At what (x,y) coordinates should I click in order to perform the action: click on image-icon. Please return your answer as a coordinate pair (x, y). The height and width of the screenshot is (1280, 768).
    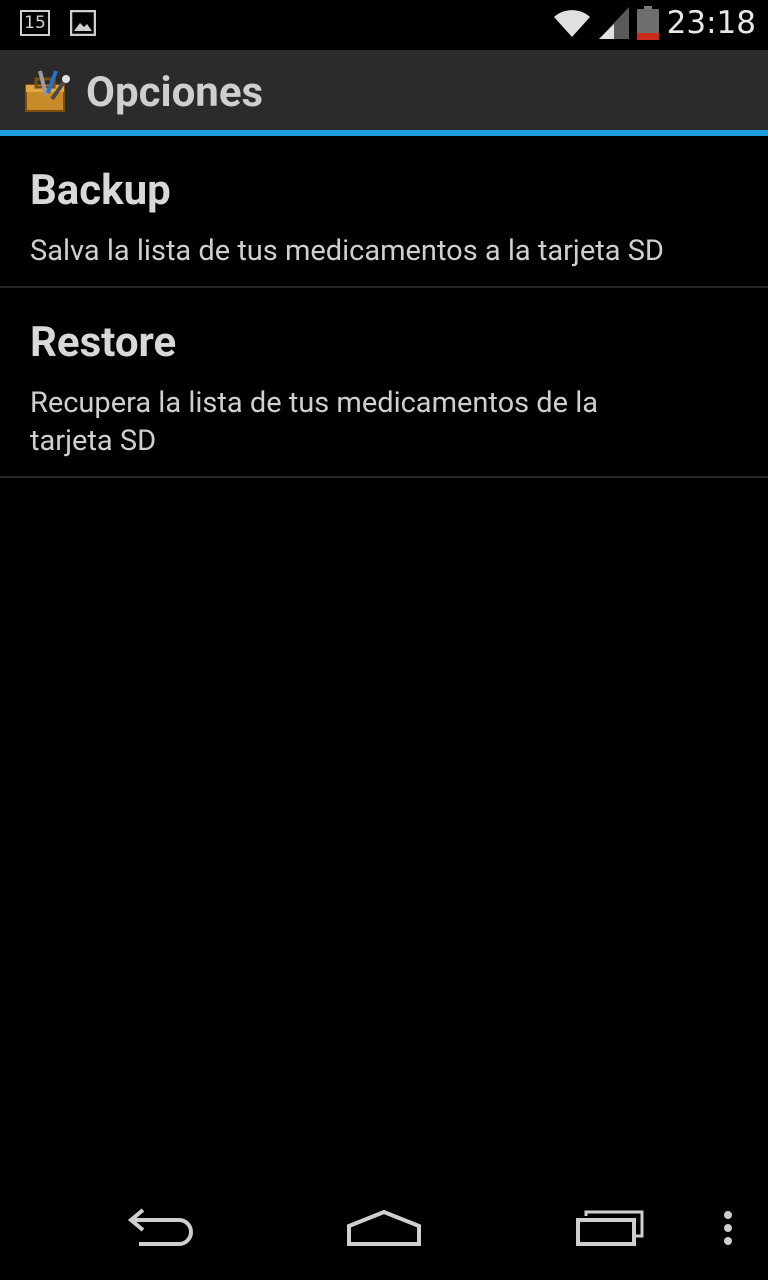
    Looking at the image, I should click on (83, 23).